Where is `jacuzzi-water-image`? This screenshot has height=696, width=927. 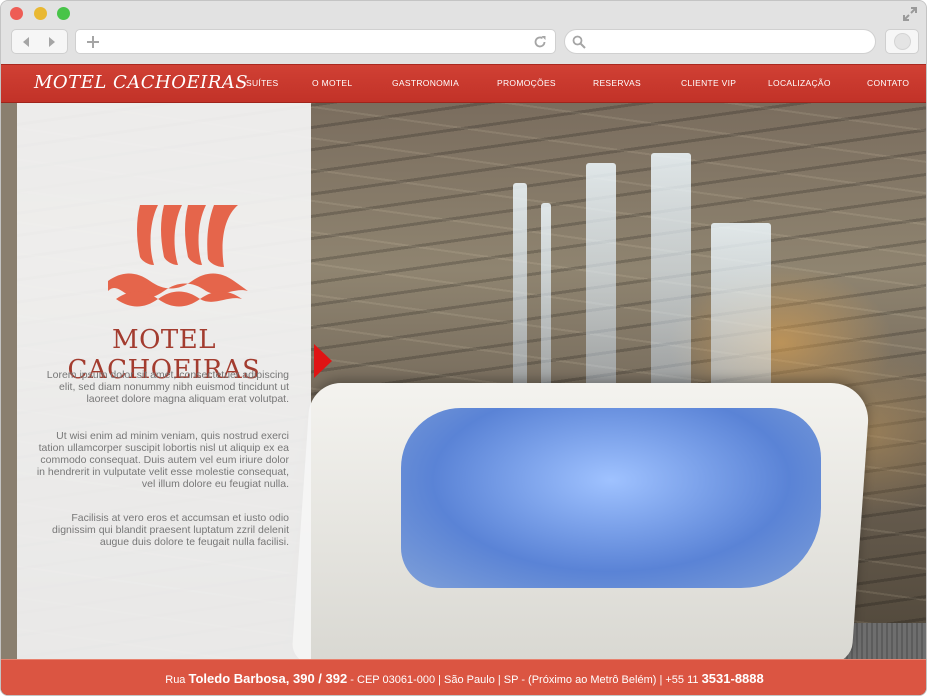 jacuzzi-water-image is located at coordinates (611, 498).